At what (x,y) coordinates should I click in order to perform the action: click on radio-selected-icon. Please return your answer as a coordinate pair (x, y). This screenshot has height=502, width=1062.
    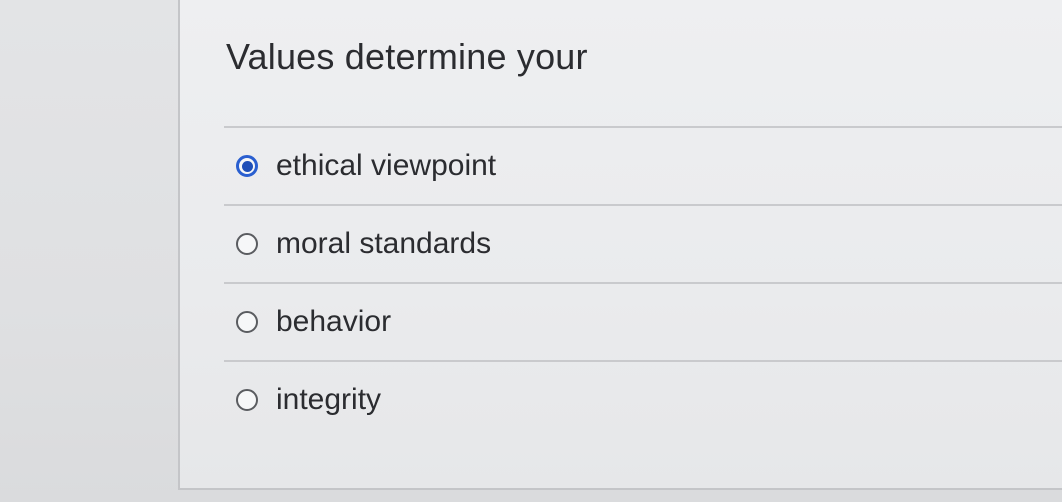
    Looking at the image, I should click on (247, 166).